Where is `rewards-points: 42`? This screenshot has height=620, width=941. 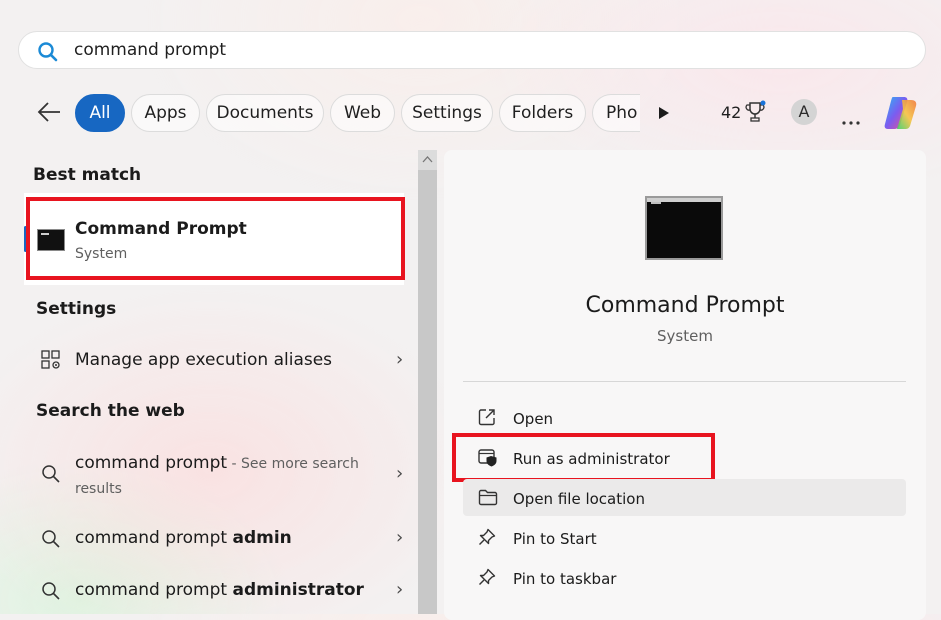 rewards-points: 42 is located at coordinates (731, 112).